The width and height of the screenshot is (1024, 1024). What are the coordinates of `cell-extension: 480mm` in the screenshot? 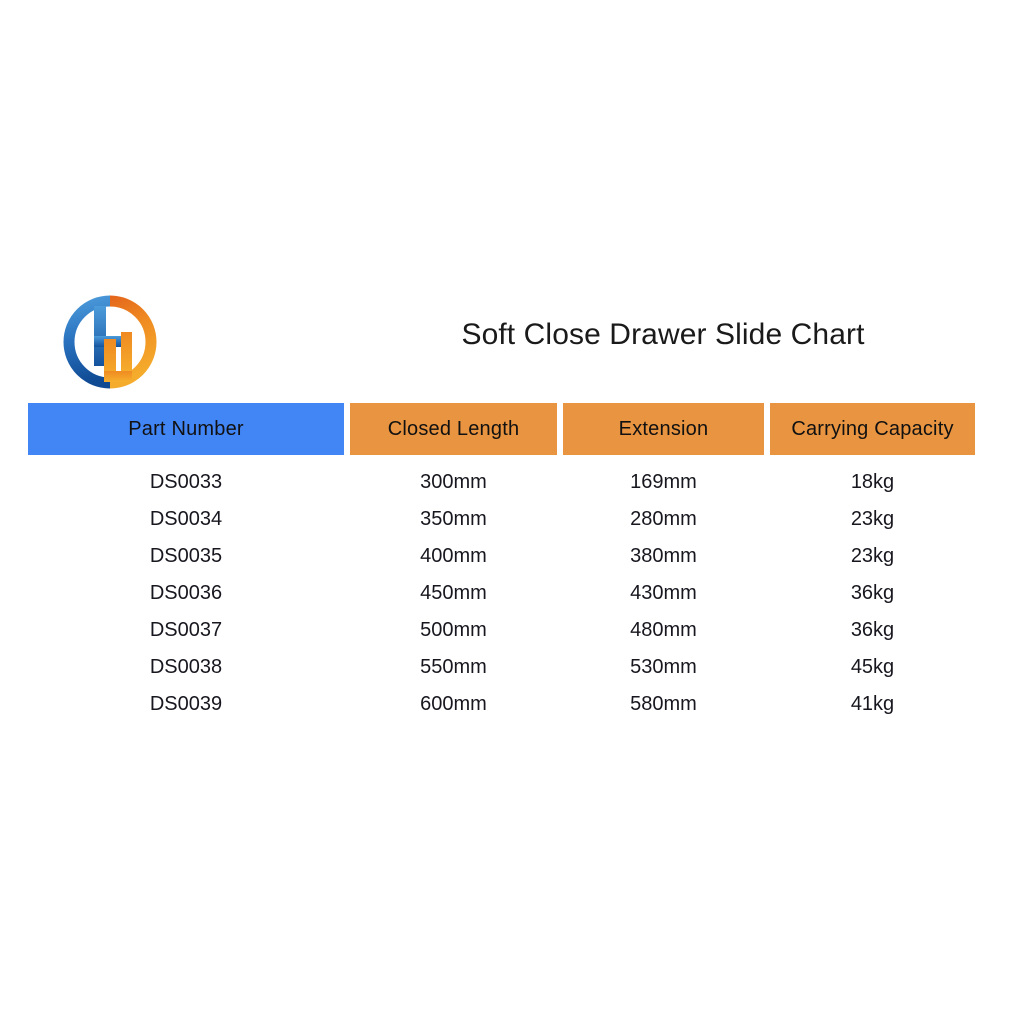 It's located at (663, 630).